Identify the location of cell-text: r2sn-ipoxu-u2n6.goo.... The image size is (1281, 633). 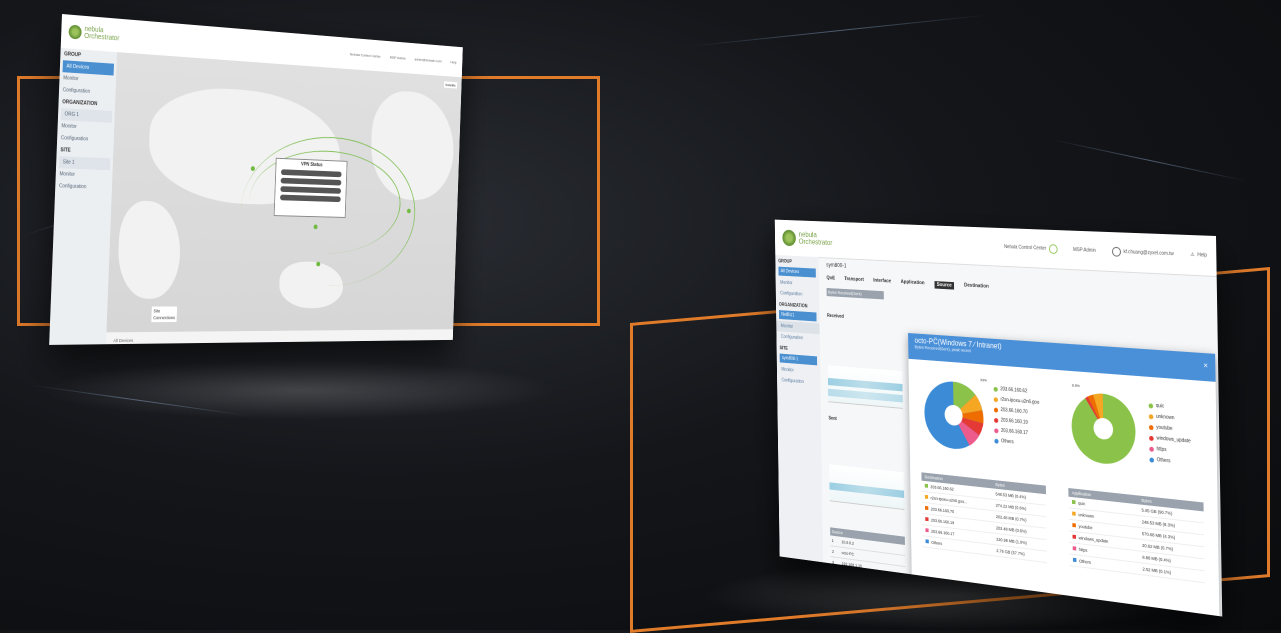
(949, 500).